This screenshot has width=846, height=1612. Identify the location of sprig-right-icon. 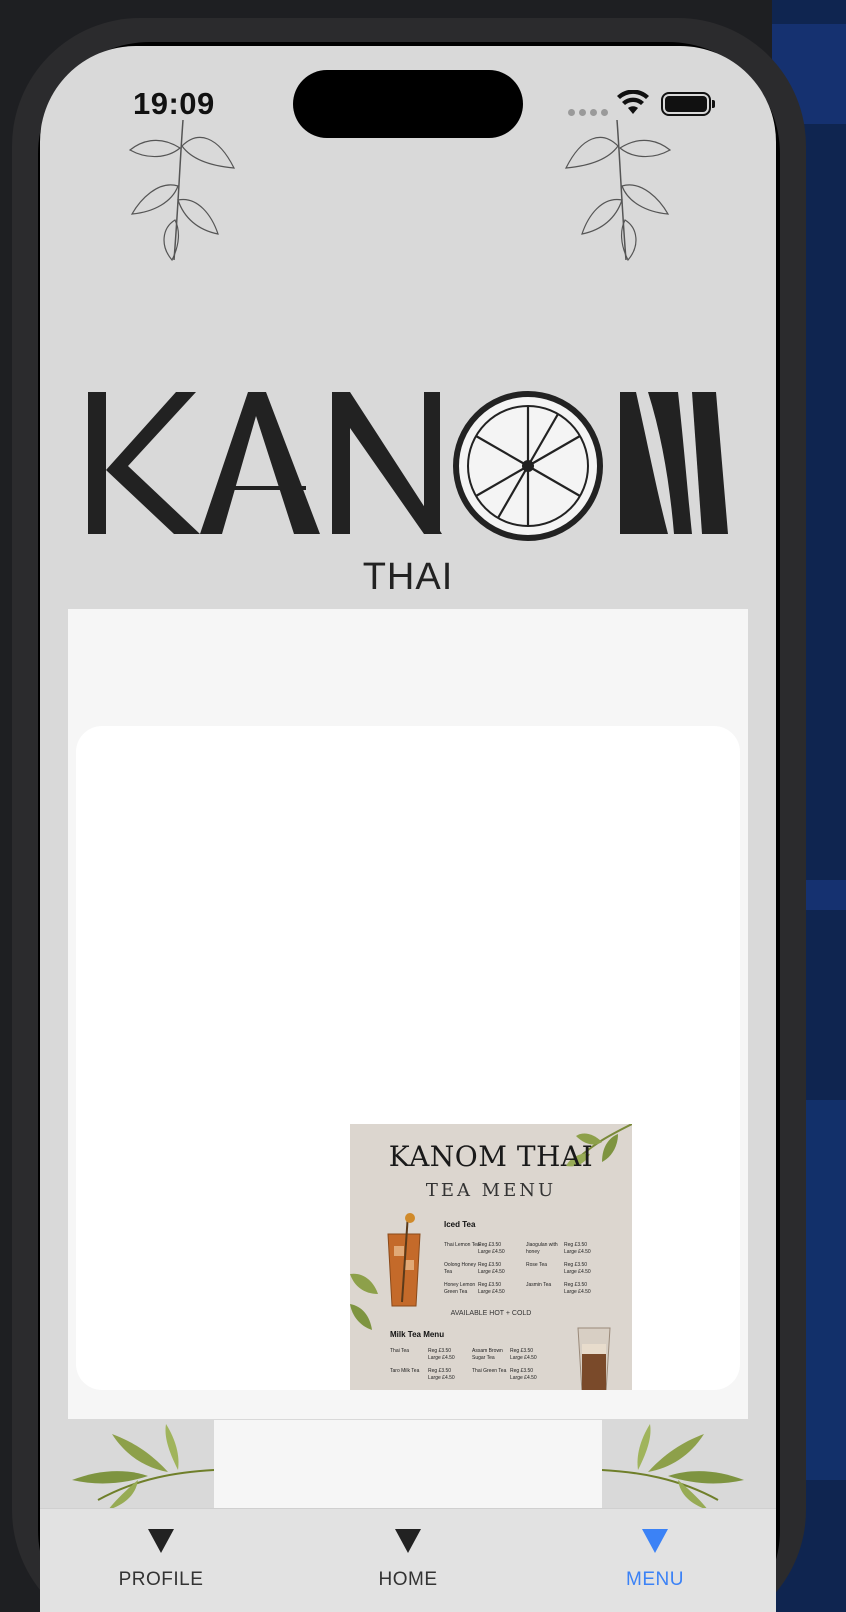
(618, 191).